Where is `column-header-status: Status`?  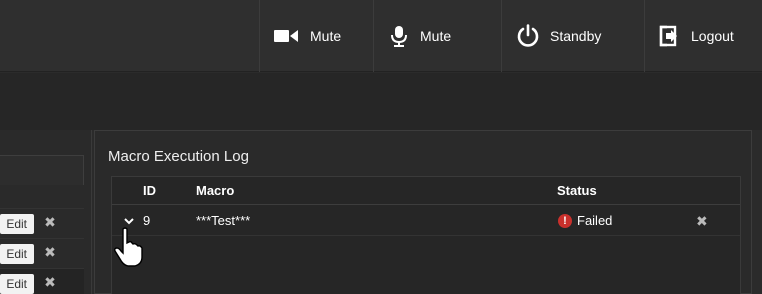 column-header-status: Status is located at coordinates (577, 190).